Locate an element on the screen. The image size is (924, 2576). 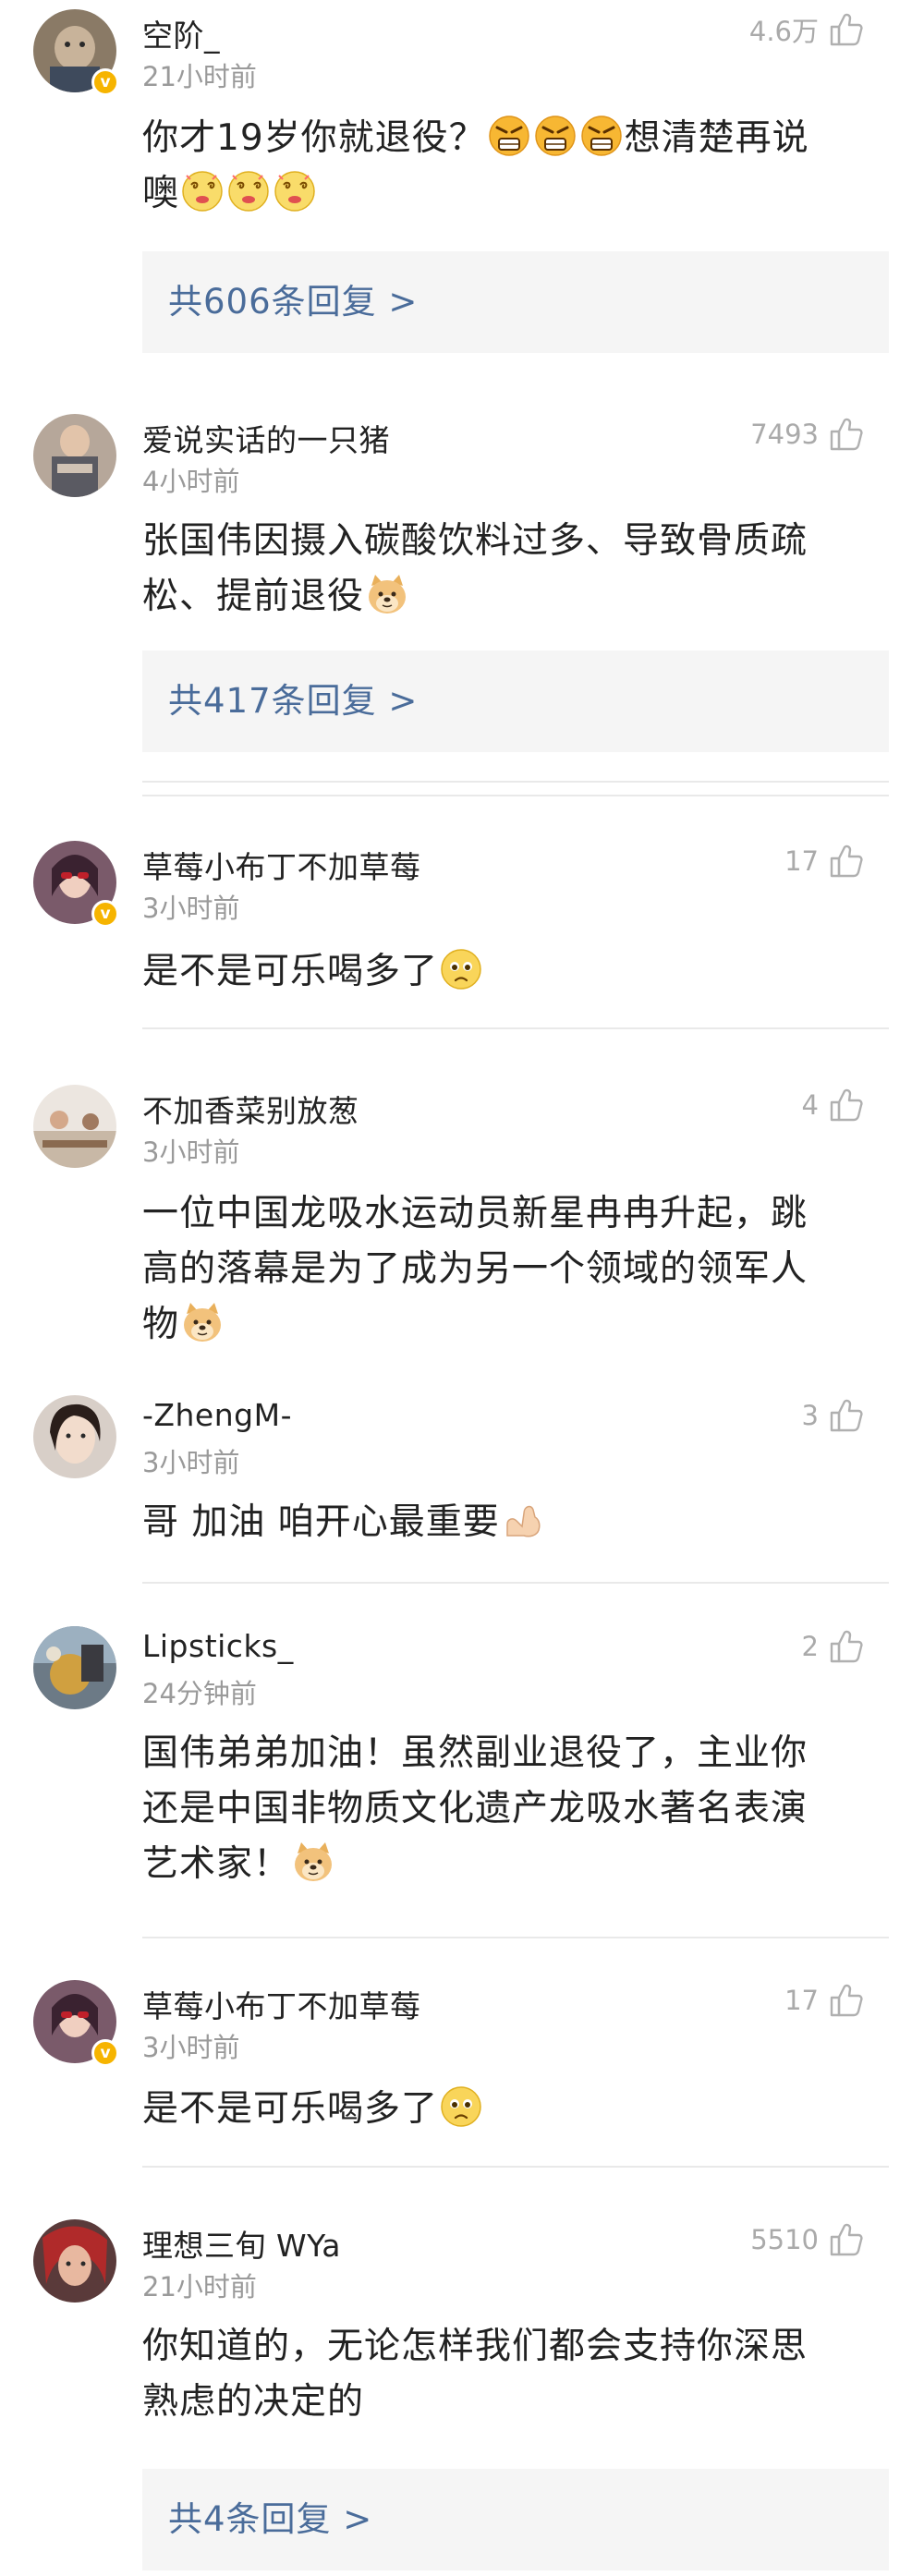
view-replies-button: 共606条回复 > is located at coordinates (515, 302).